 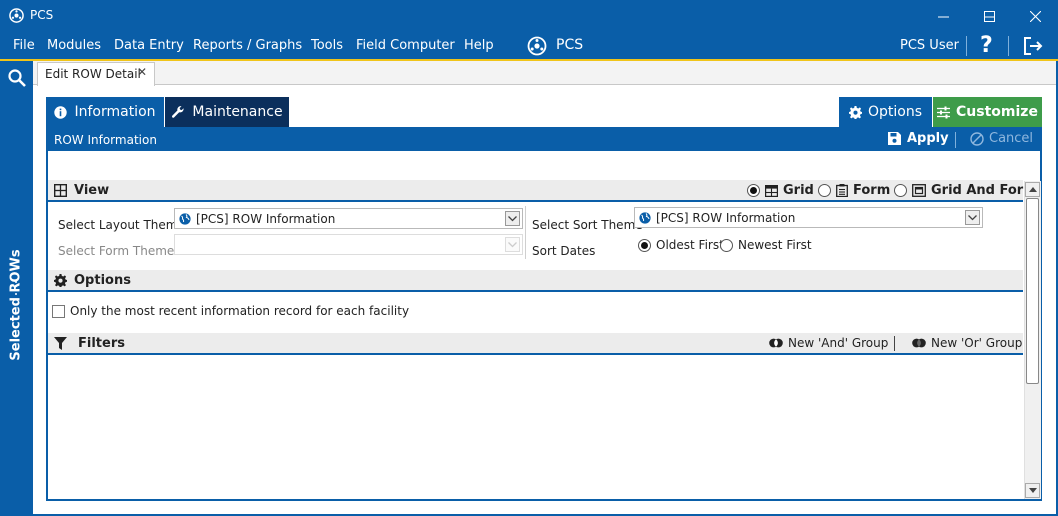 I want to click on tab-maintenance-label: Maintenance, so click(x=237, y=112).